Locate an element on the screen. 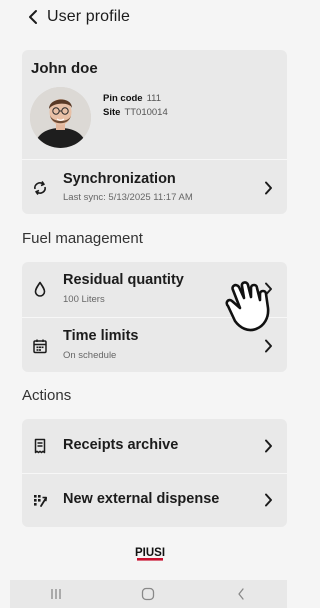 The width and height of the screenshot is (320, 608). actions-card: Receipts archive New external dispense is located at coordinates (154, 473).